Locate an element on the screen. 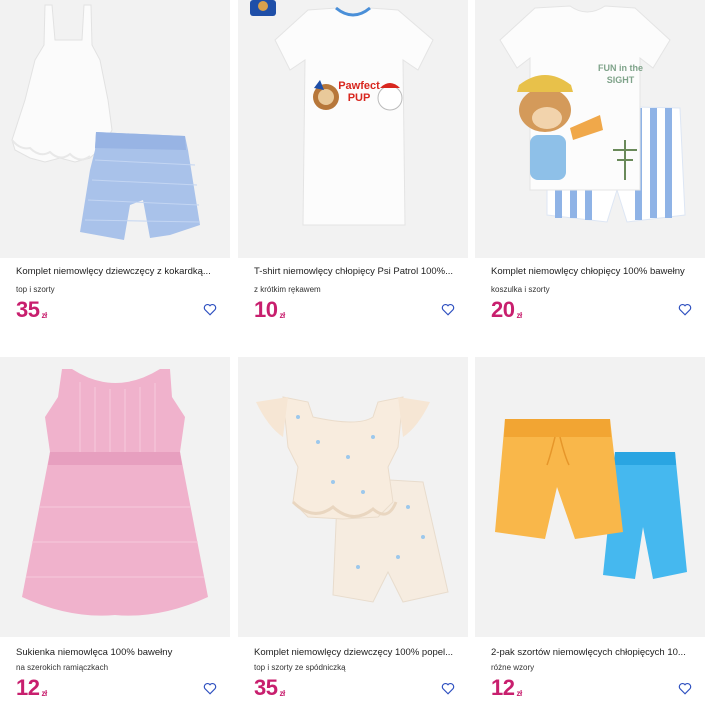  product-price: 10 zł is located at coordinates (269, 312).